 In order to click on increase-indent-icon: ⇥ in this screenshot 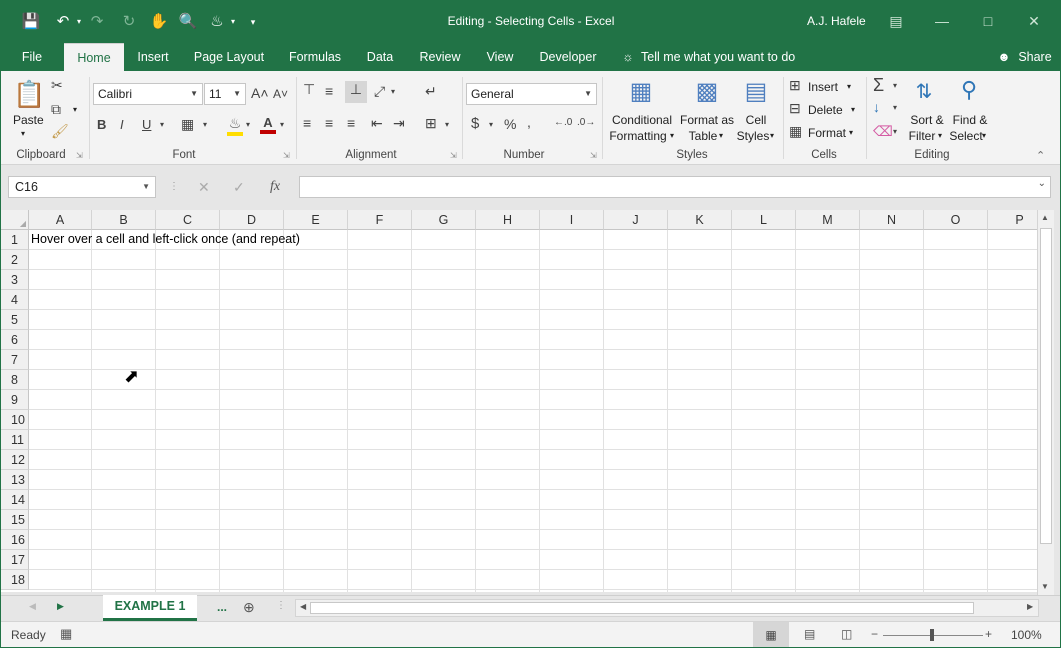, I will do `click(399, 123)`.